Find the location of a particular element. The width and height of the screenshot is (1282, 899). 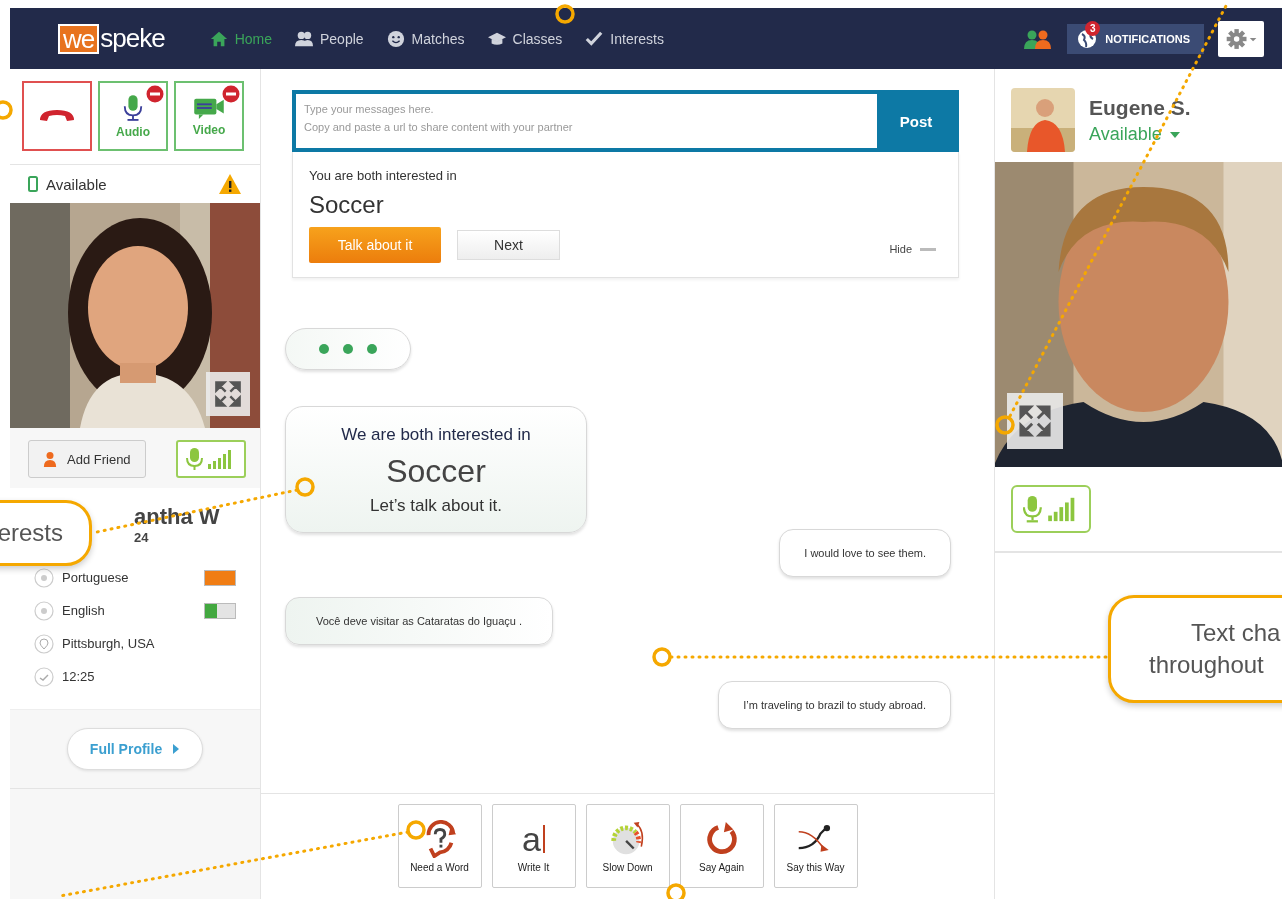

callout: Text cha throughout is located at coordinates (1195, 649).